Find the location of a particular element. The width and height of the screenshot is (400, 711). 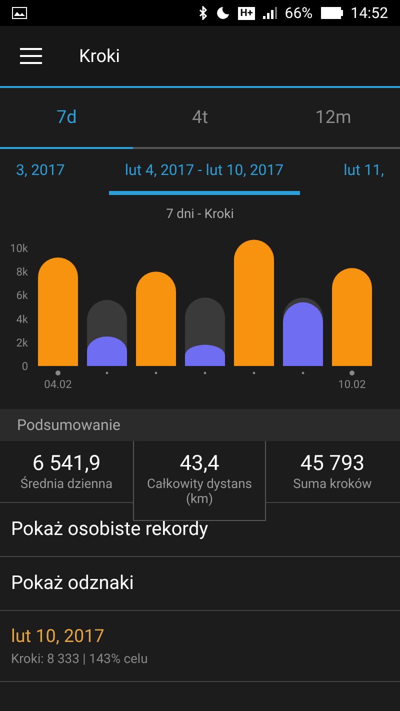

x-tick-label: 10.02 is located at coordinates (352, 384).